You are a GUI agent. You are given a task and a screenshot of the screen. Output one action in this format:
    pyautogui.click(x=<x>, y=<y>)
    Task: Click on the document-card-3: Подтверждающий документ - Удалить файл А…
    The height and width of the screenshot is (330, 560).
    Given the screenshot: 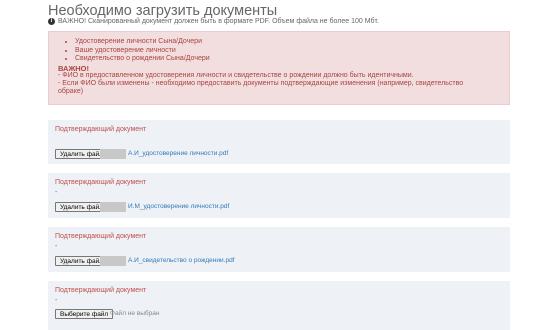 What is the action you would take?
    pyautogui.click(x=279, y=249)
    